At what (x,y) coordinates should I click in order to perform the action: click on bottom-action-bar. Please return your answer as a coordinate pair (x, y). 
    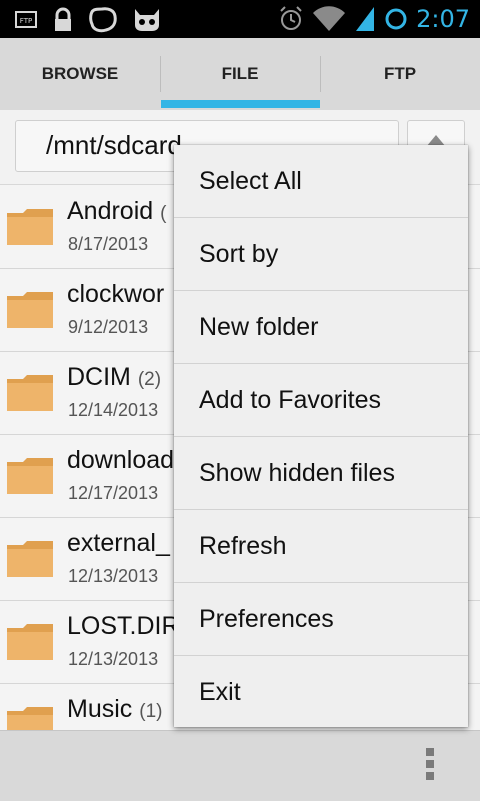
    Looking at the image, I should click on (240, 765).